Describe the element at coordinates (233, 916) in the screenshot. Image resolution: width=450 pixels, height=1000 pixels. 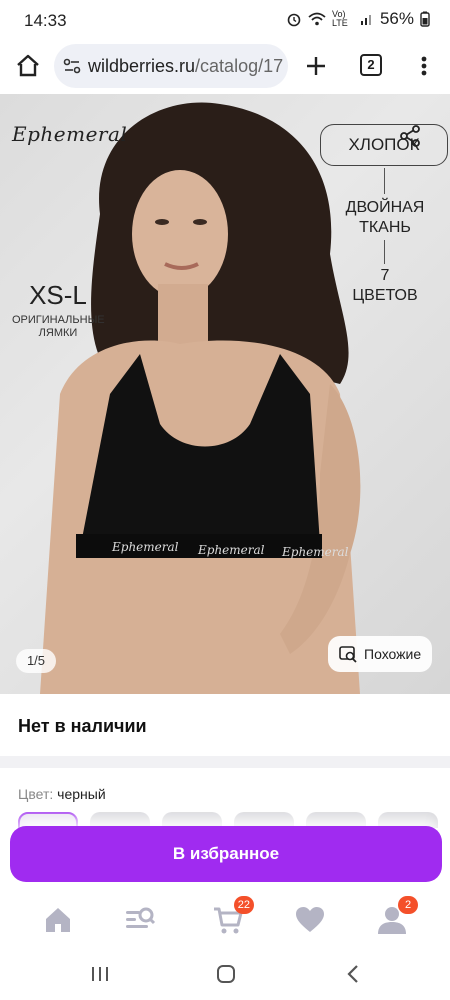
I see `cart-nav-item: 22` at that location.